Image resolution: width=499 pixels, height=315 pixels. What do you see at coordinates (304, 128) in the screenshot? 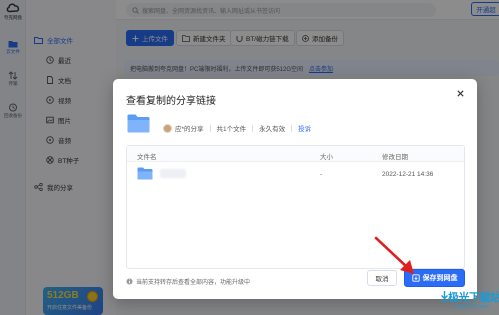
I see `report-link: 投诉` at bounding box center [304, 128].